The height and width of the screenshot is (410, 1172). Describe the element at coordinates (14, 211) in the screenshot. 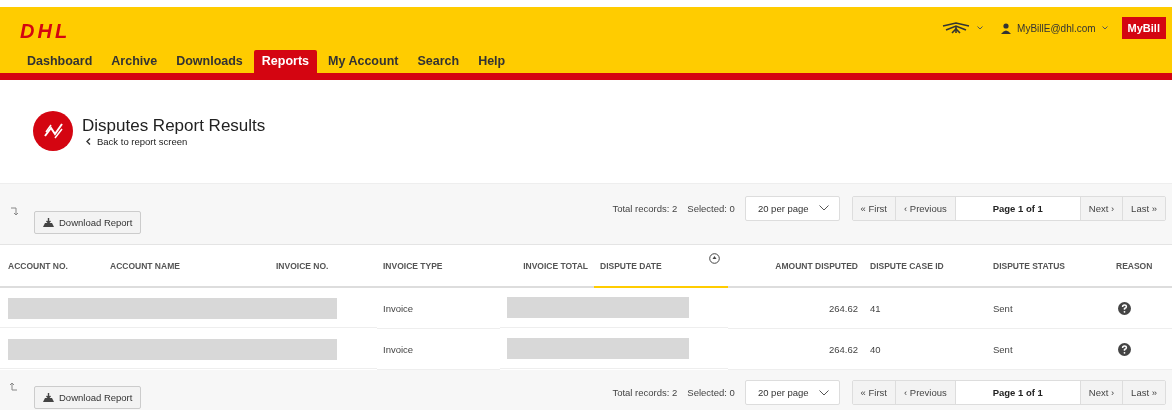

I see `arrow-down-icon` at that location.